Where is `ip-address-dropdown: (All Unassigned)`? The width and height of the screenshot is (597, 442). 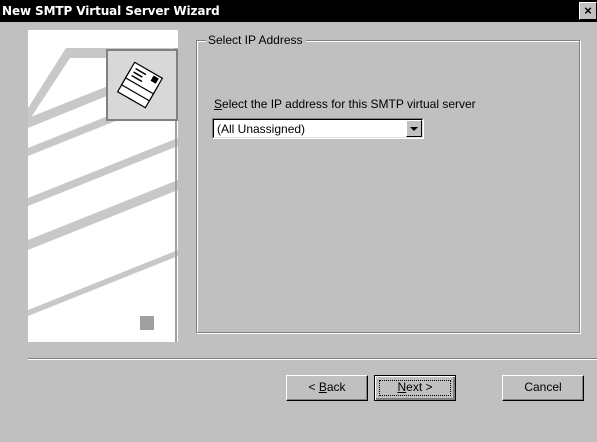 ip-address-dropdown: (All Unassigned) is located at coordinates (318, 128).